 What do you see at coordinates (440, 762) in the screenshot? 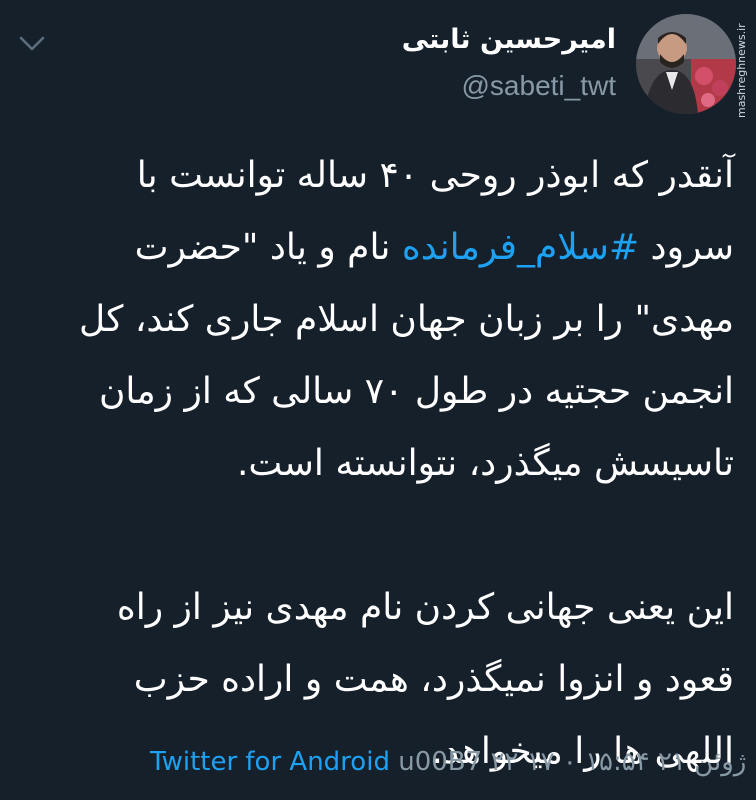
I see `footer-separator: u00B7` at bounding box center [440, 762].